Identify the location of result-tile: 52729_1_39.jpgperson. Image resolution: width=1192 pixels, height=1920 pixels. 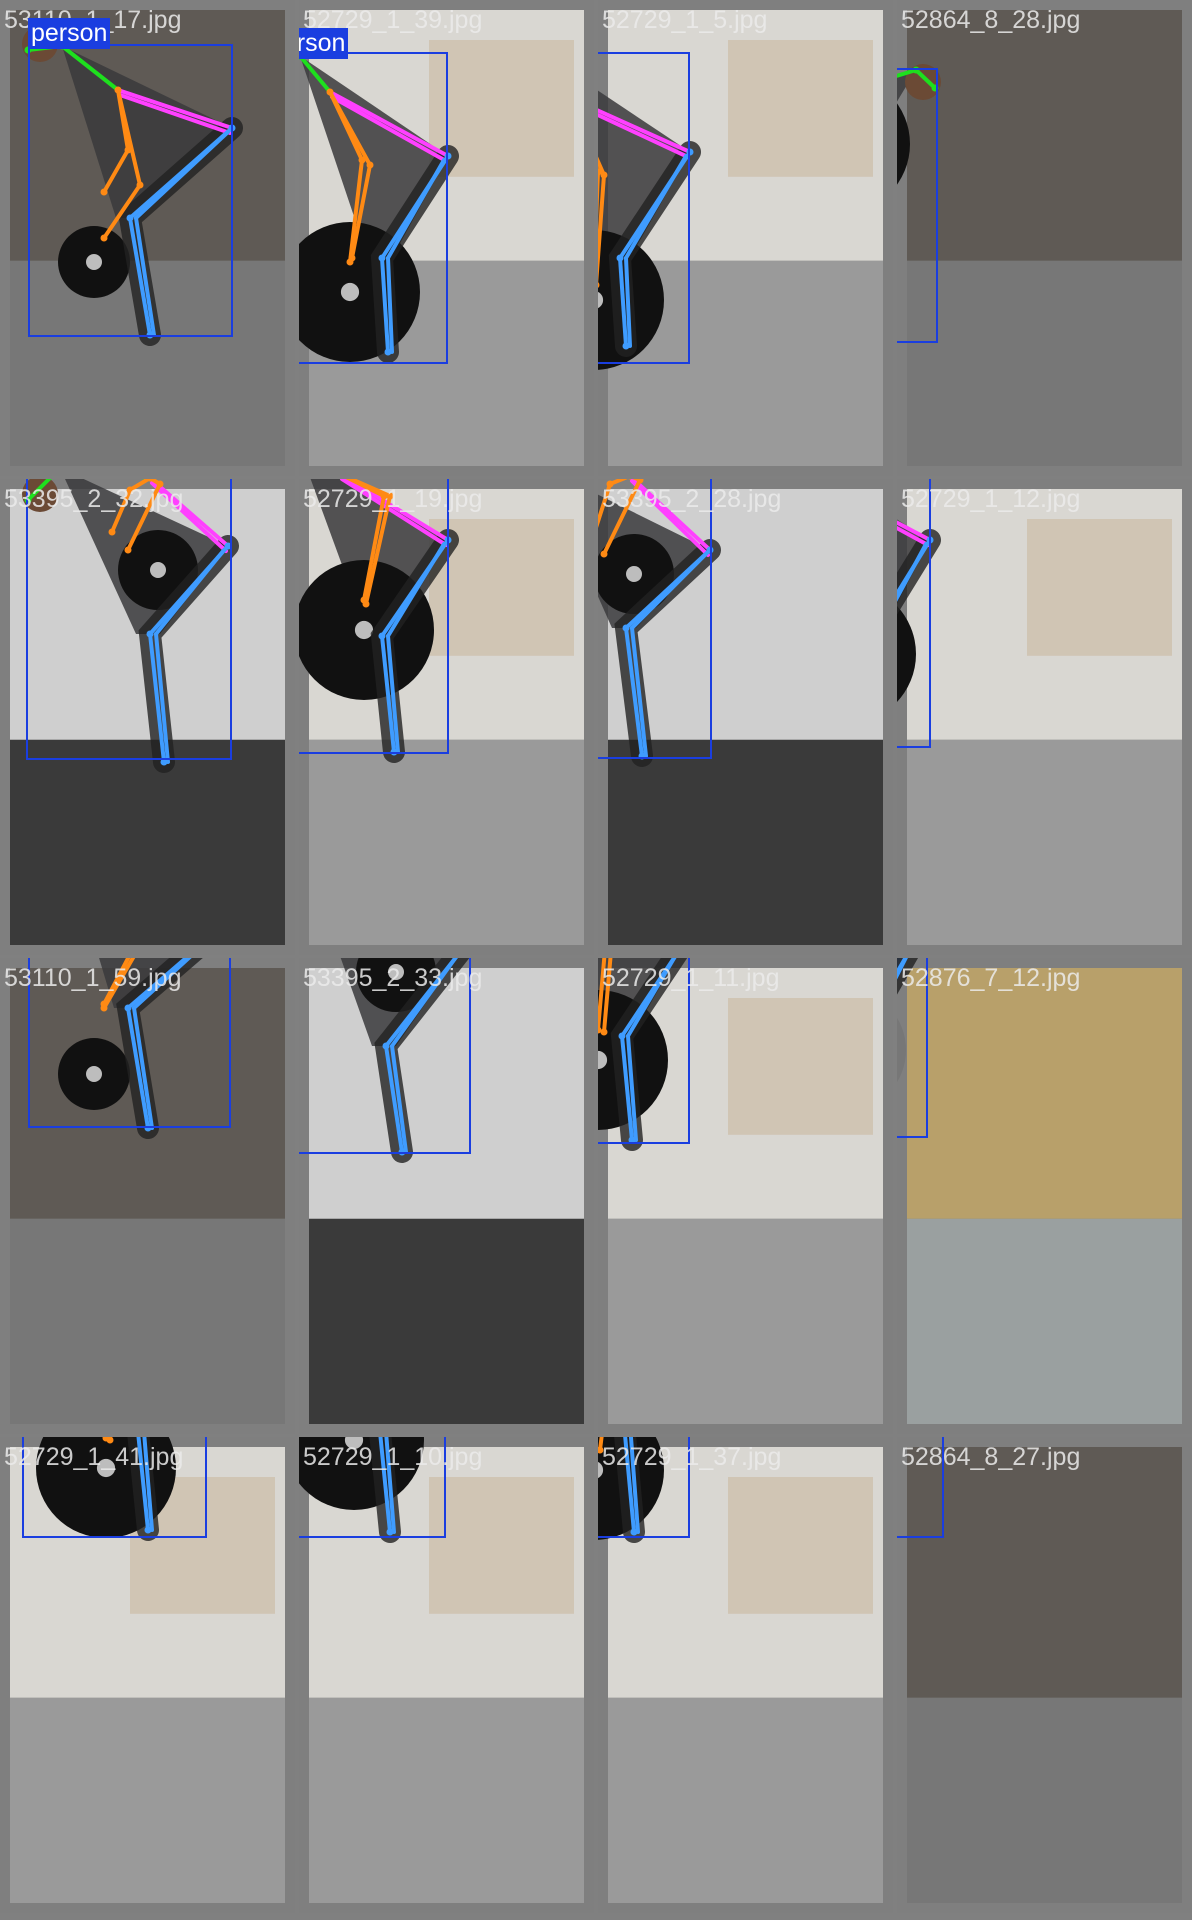
(446, 238).